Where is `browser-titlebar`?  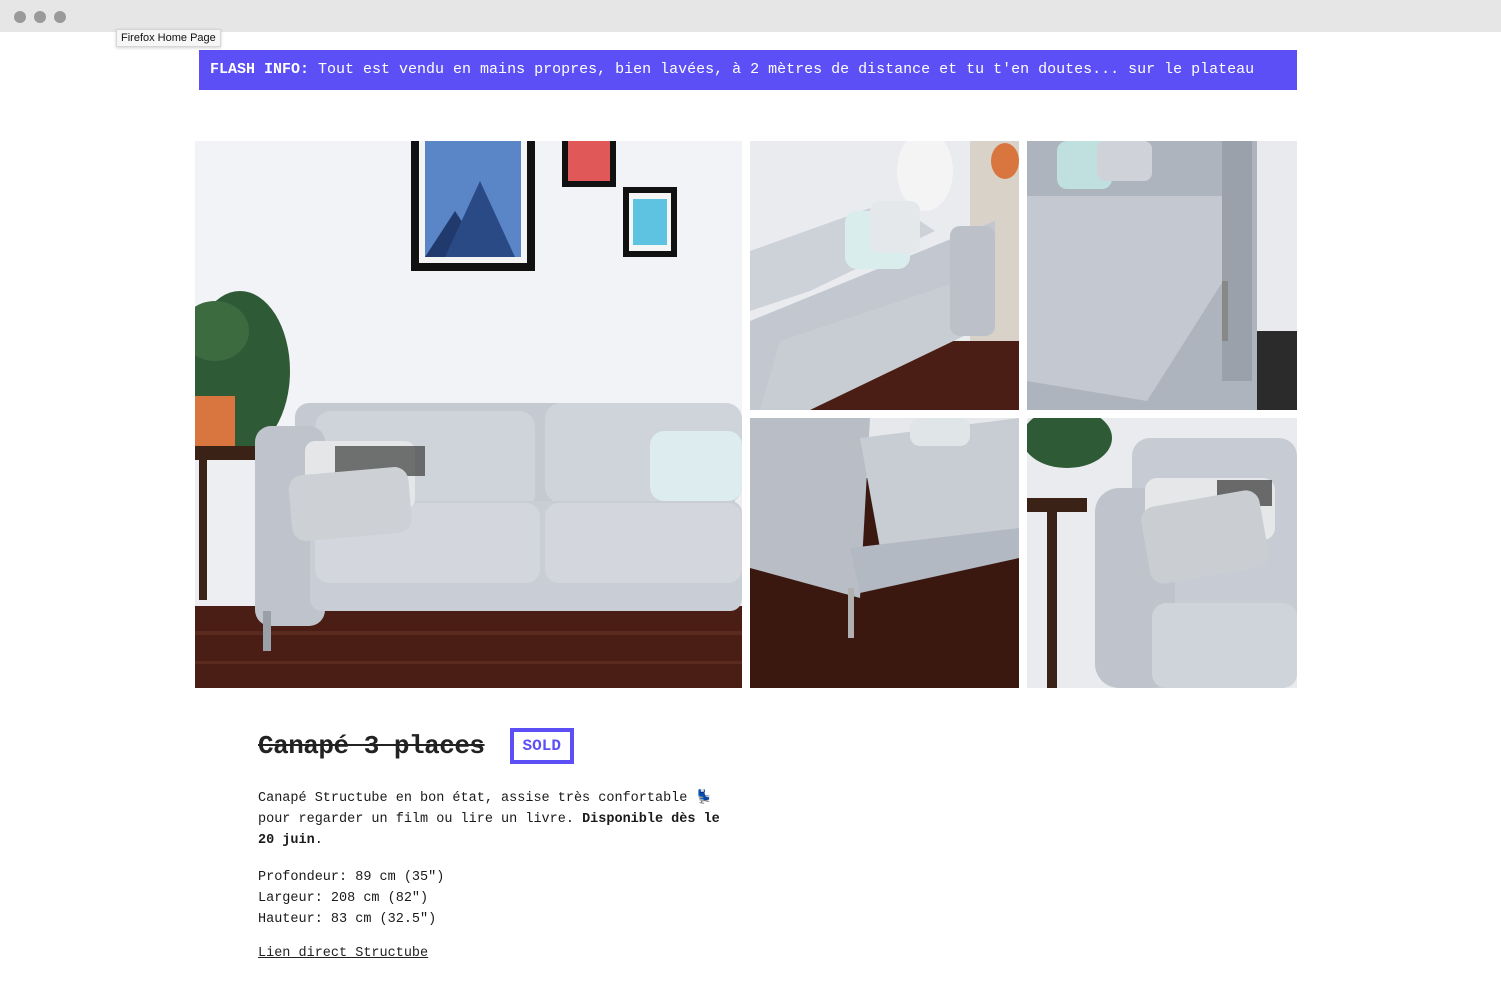 browser-titlebar is located at coordinates (750, 16).